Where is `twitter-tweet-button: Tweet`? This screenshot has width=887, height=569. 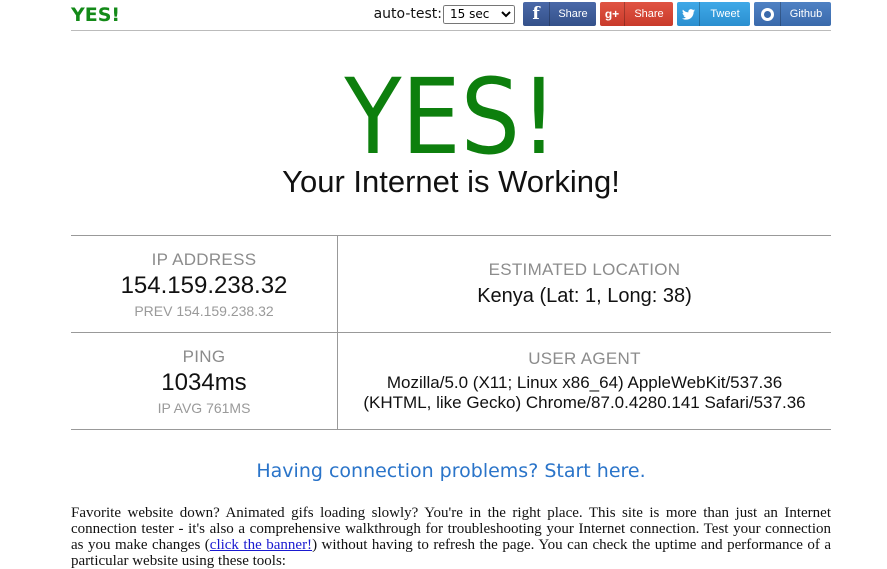 twitter-tweet-button: Tweet is located at coordinates (713, 14).